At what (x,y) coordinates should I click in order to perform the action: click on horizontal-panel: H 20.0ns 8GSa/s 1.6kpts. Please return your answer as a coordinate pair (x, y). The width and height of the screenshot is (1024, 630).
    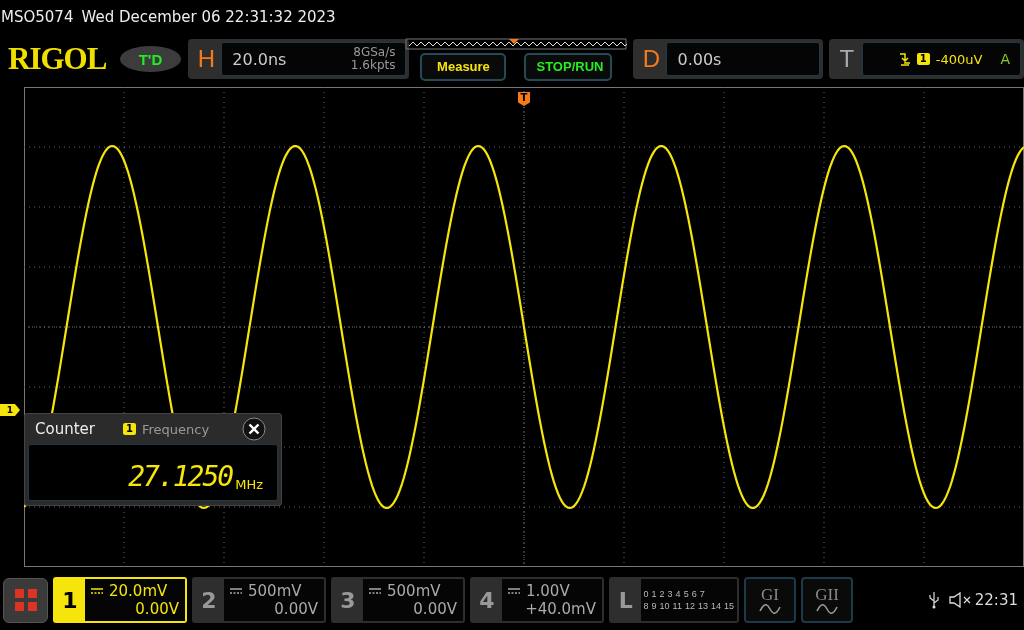
    Looking at the image, I should click on (299, 59).